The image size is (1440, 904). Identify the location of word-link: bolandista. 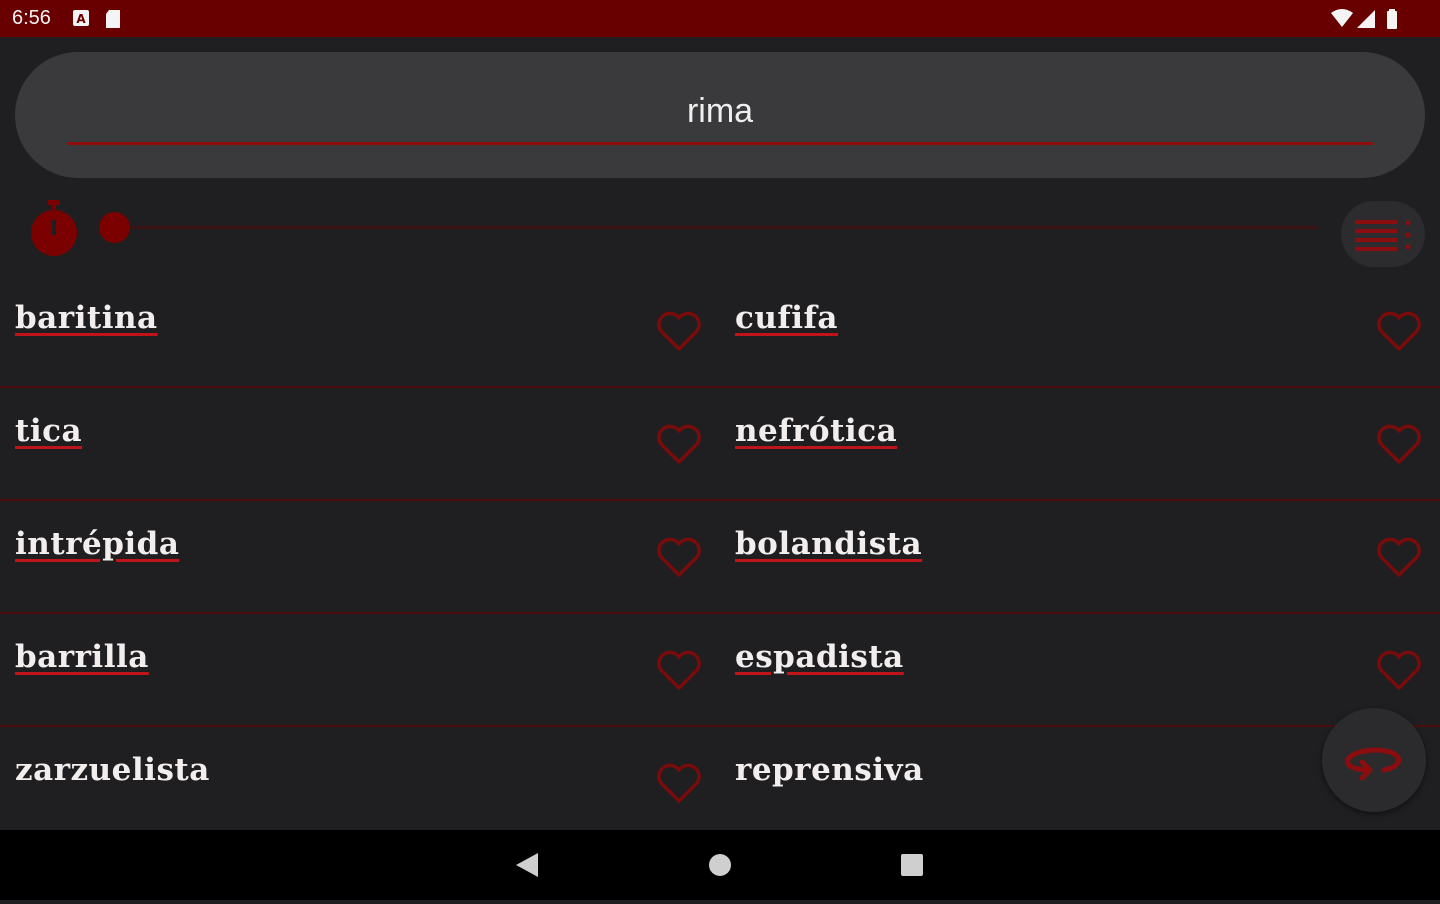
(828, 544).